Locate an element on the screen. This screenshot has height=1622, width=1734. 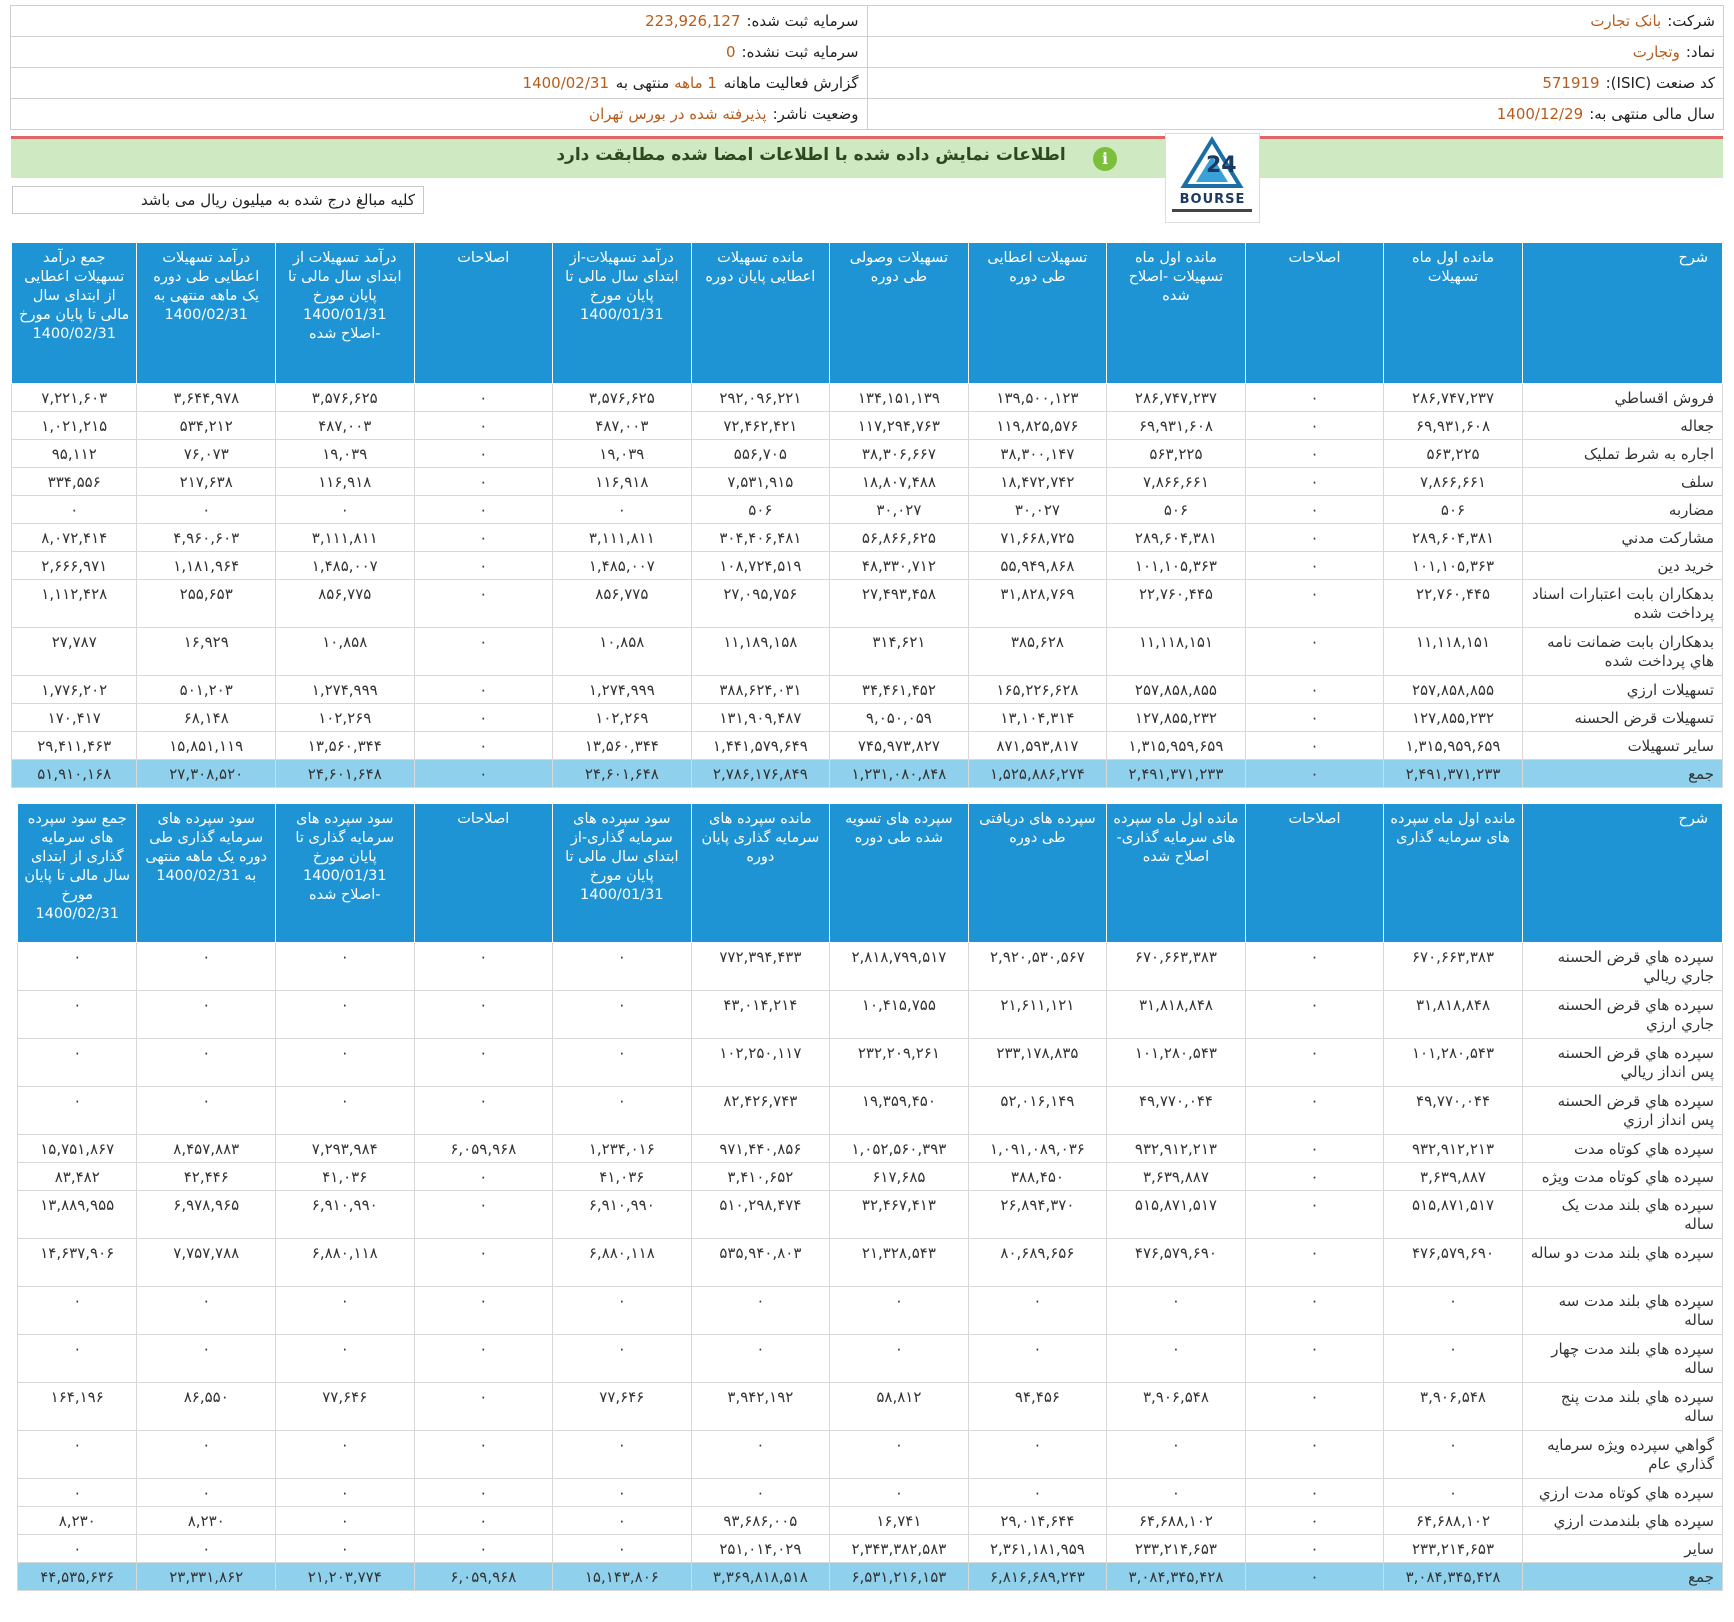
total-cell: ۲۴,۶۰۱,۶۴۸ is located at coordinates (622, 773).